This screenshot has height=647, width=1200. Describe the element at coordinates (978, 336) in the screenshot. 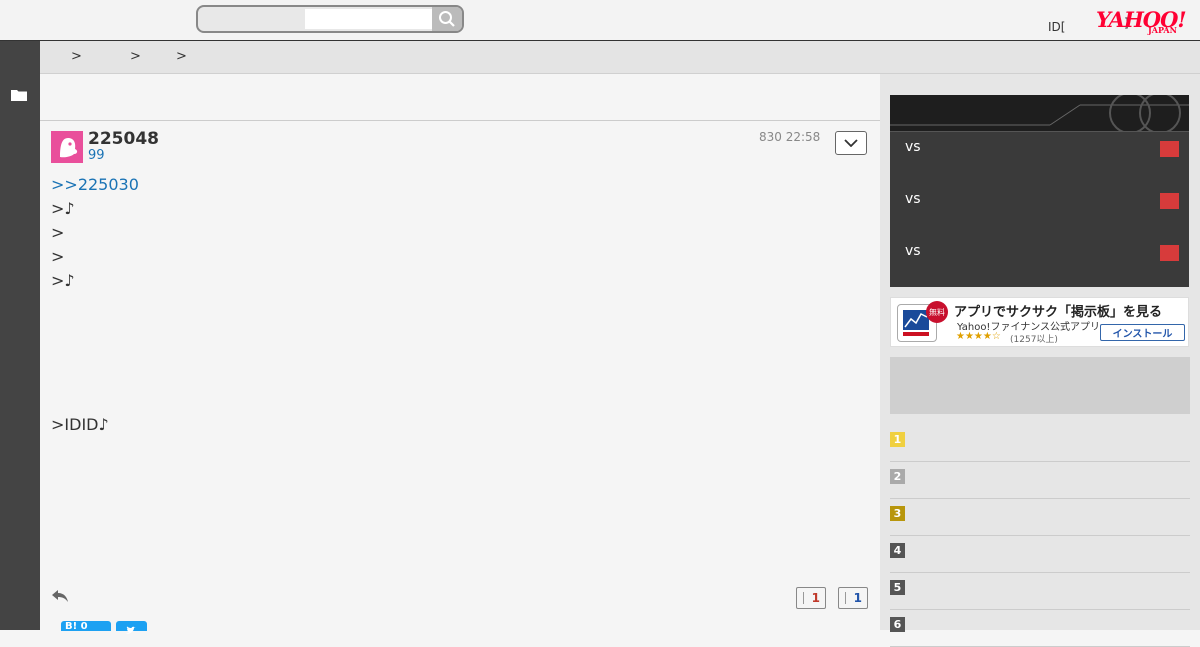

I see `star-rating-icon: ★★★★☆` at that location.